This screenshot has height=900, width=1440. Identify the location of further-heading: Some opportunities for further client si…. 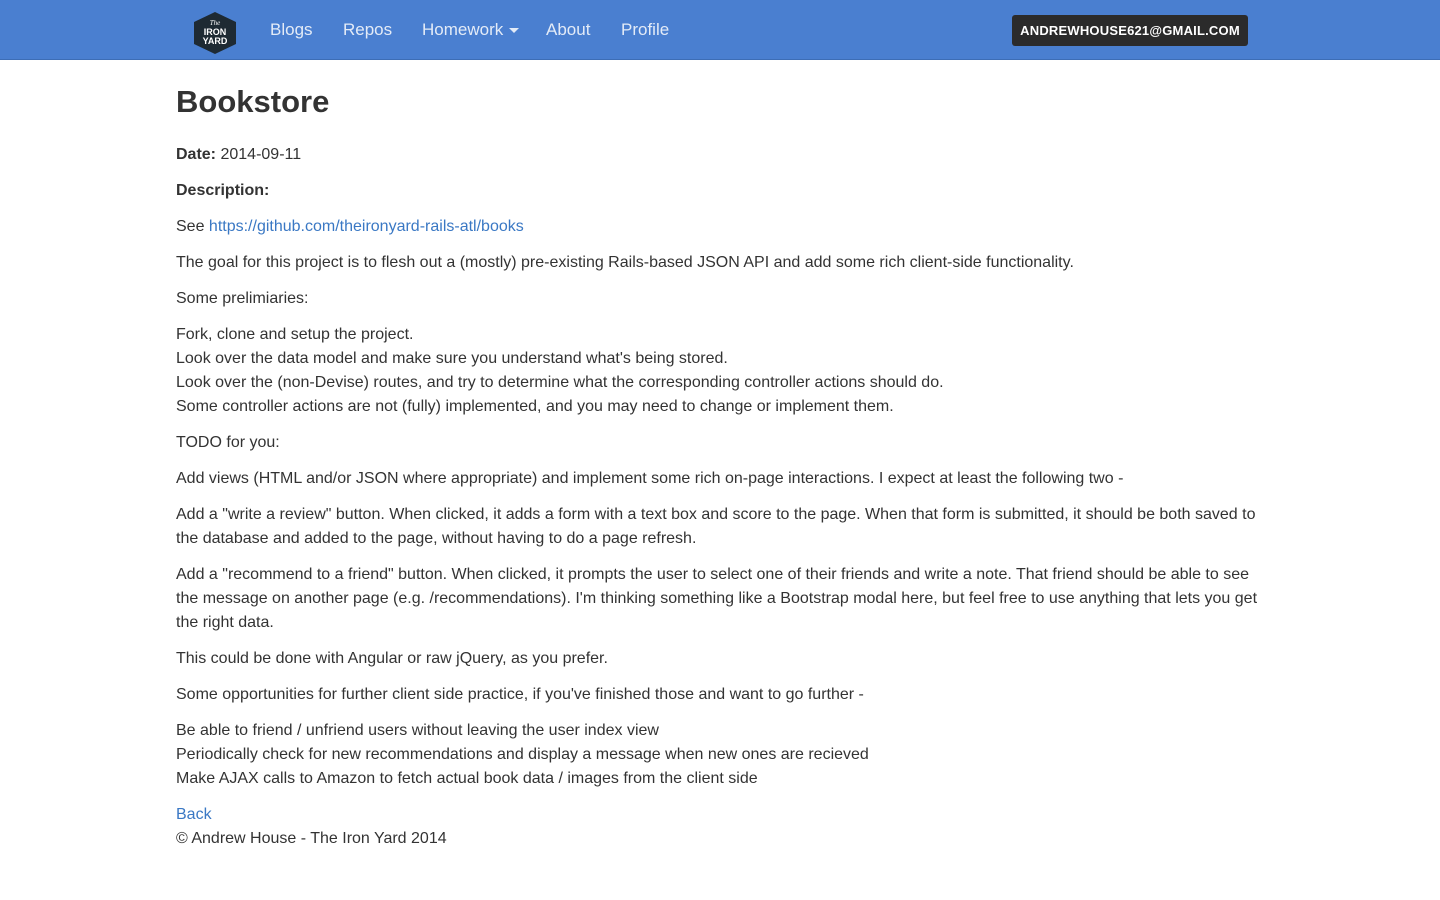
(520, 694).